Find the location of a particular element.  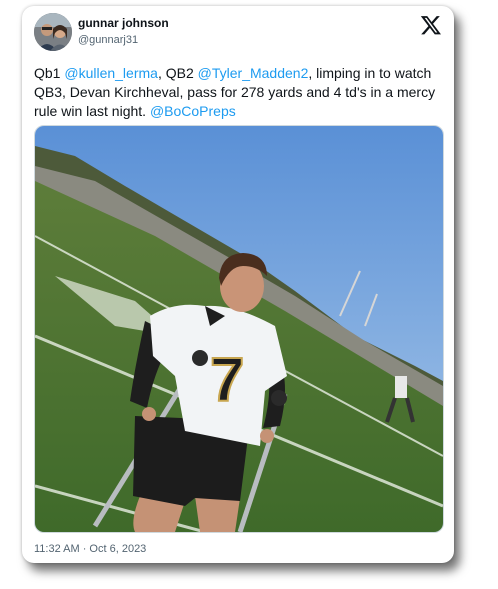

avatar is located at coordinates (53, 32).